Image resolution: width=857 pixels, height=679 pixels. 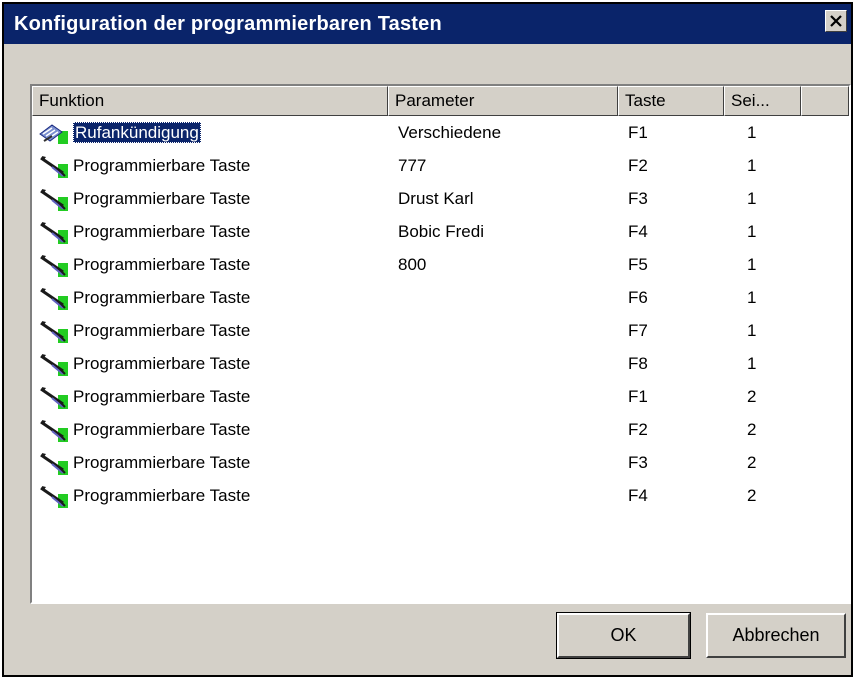 I want to click on call-announcement-icon, so click(x=54, y=134).